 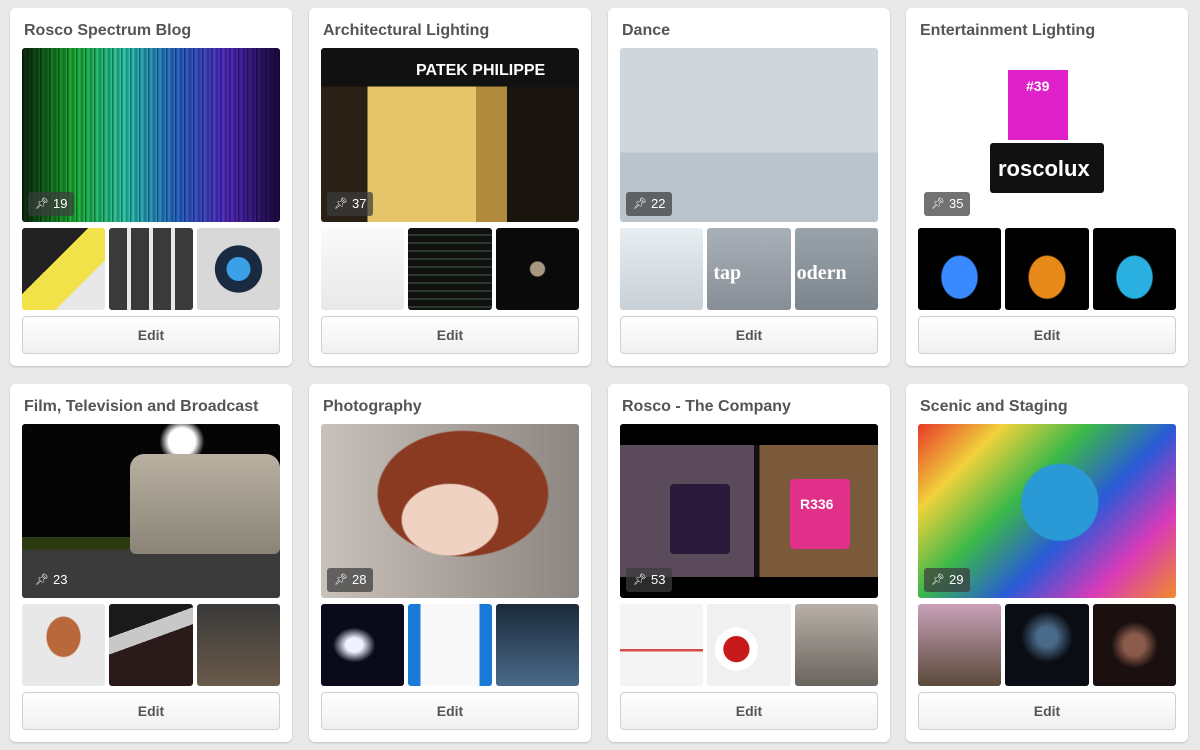 I want to click on cover-sign-text: PATEK PHILIPPE, so click(x=481, y=70).